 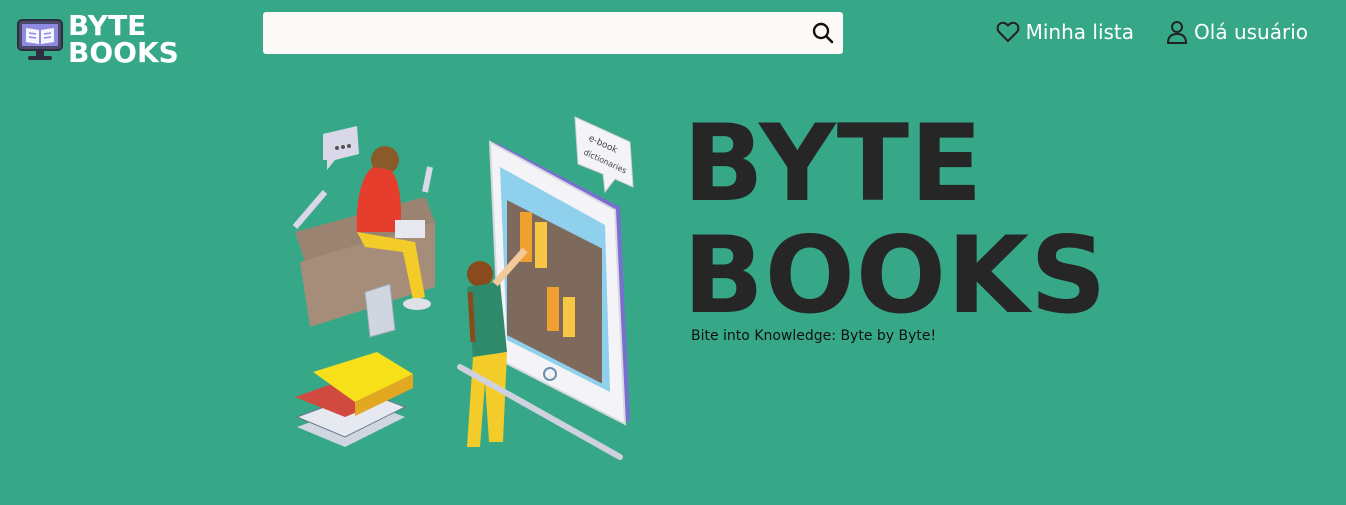 What do you see at coordinates (341, 148) in the screenshot?
I see `chat-bubble` at bounding box center [341, 148].